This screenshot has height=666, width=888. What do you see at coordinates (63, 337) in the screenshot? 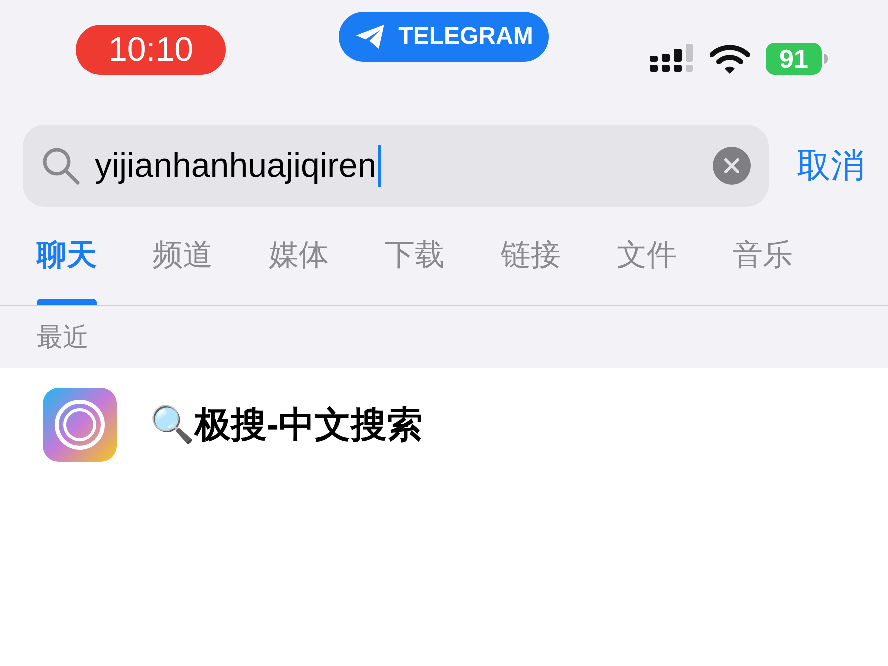
I see `section-header: 最近` at bounding box center [63, 337].